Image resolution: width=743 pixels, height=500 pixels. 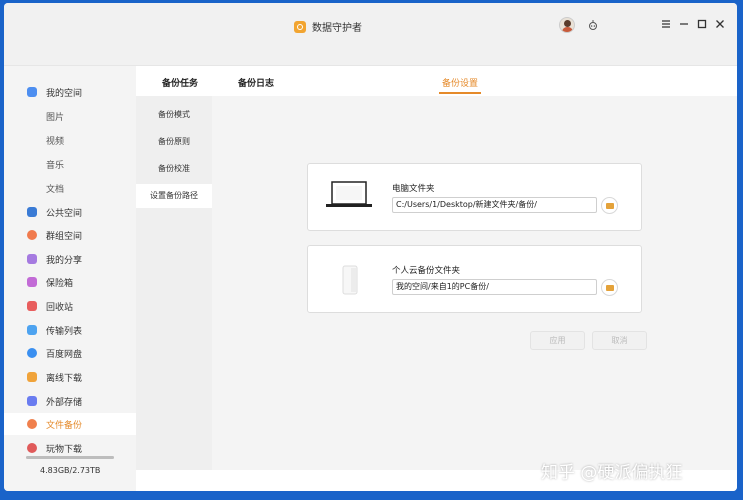 What do you see at coordinates (174, 115) in the screenshot?
I see `subnav-backup-mode: 备份模式` at bounding box center [174, 115].